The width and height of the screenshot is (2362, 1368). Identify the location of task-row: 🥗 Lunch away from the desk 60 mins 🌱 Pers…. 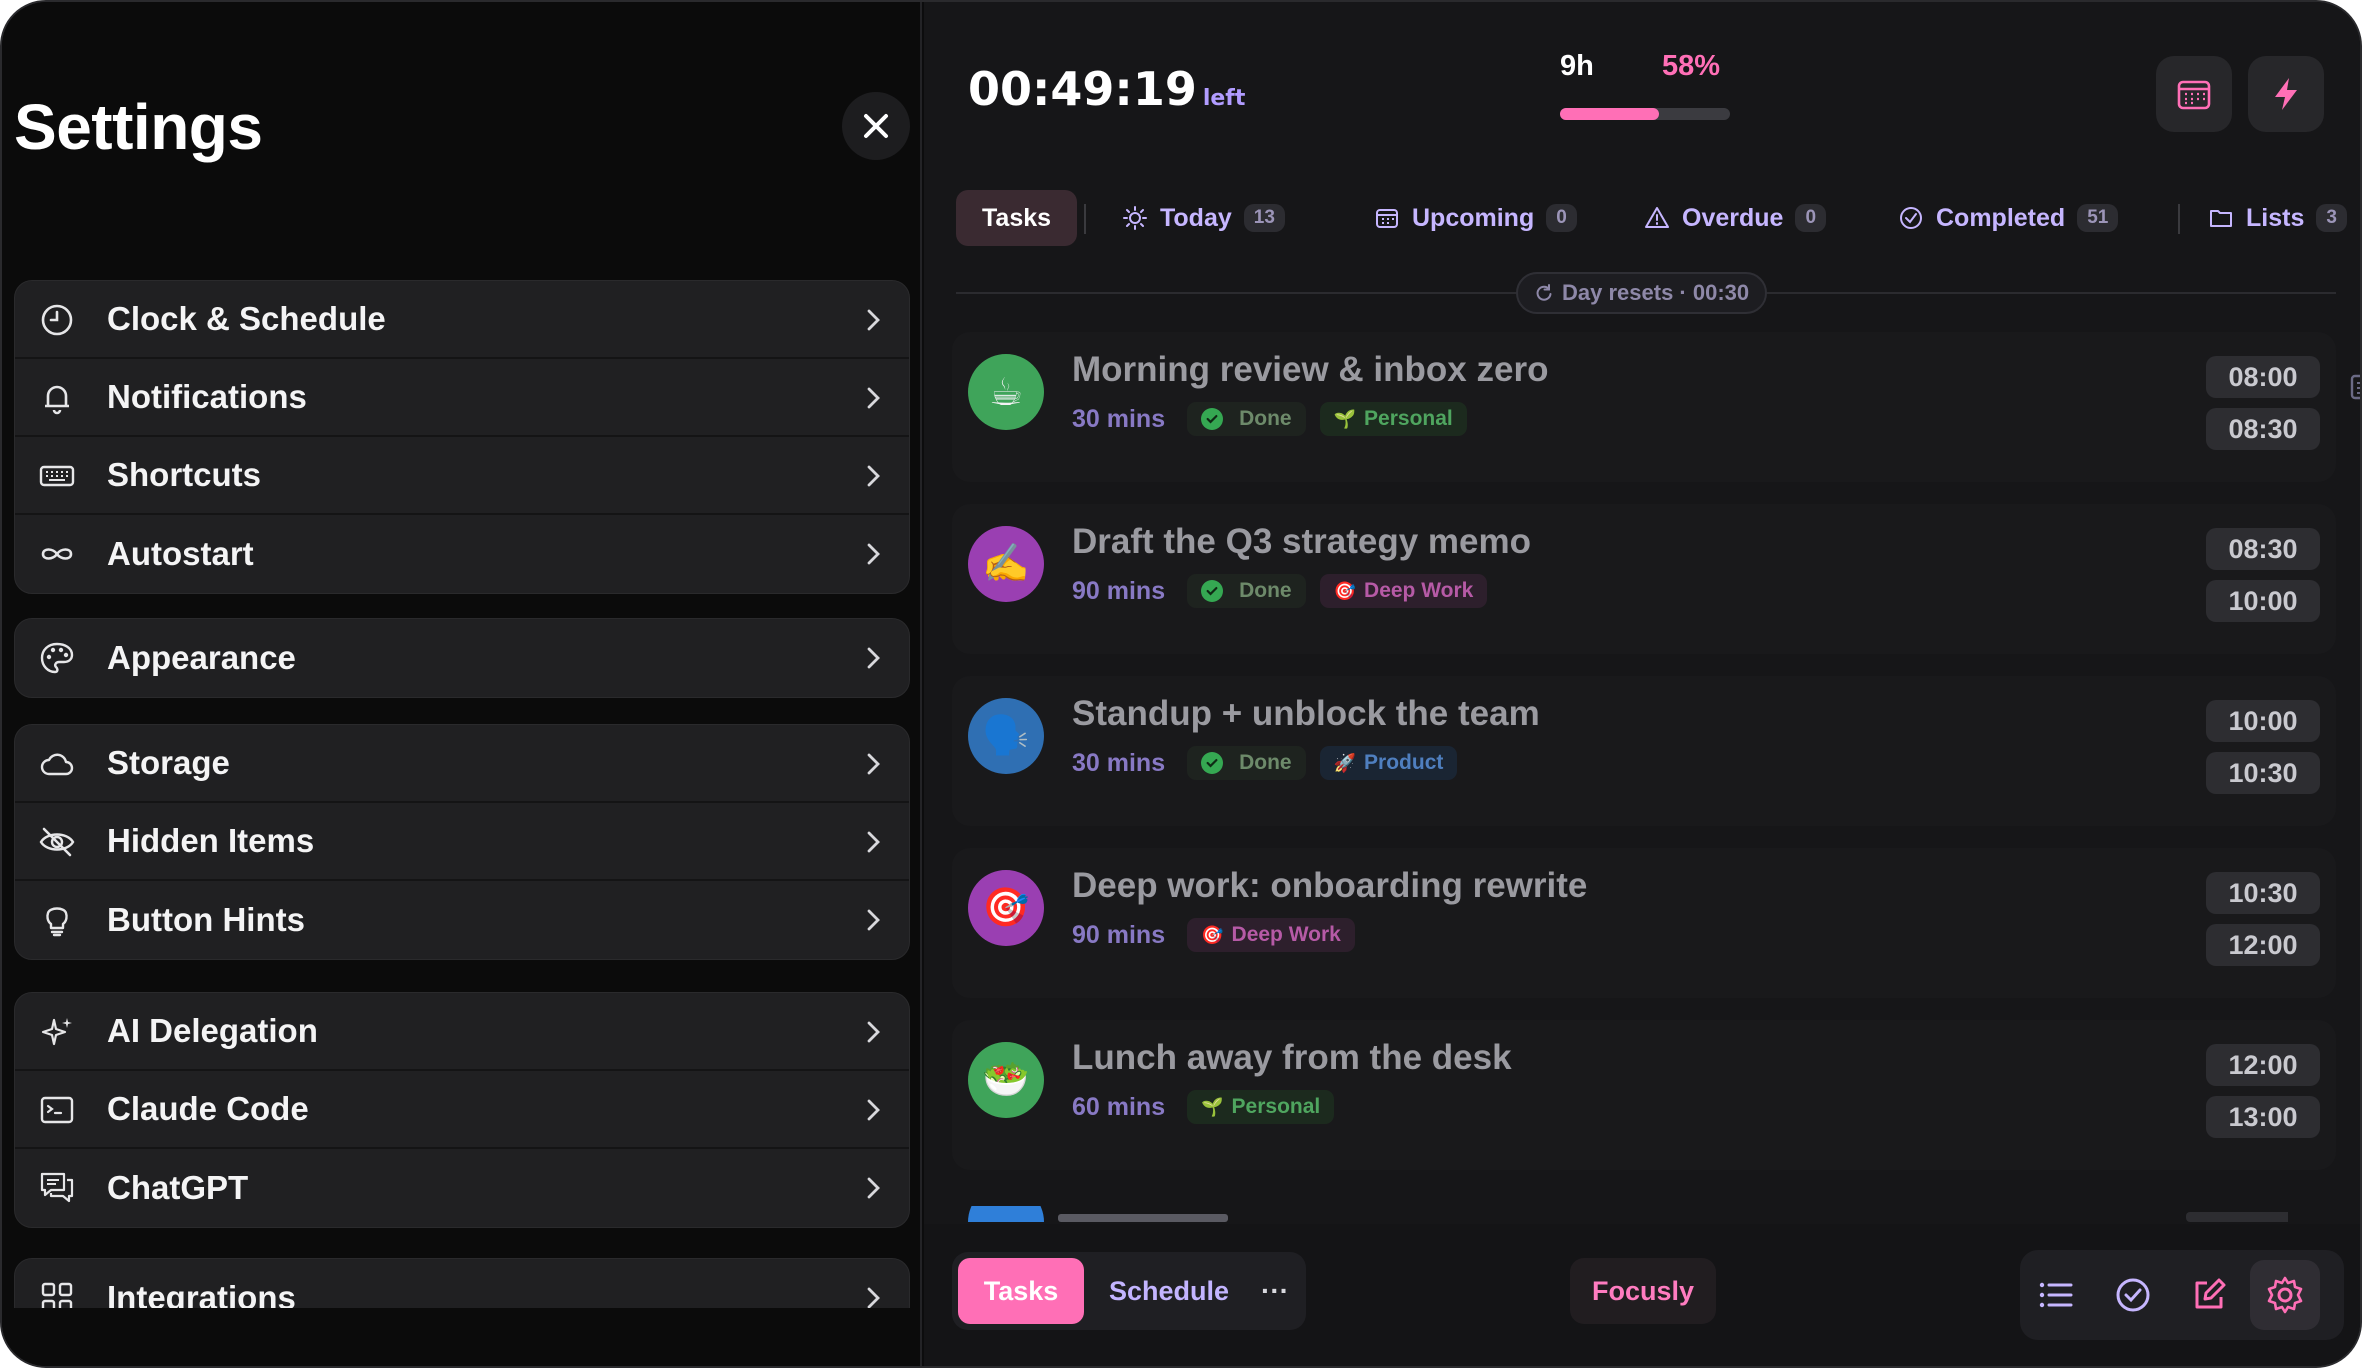
(1644, 1095).